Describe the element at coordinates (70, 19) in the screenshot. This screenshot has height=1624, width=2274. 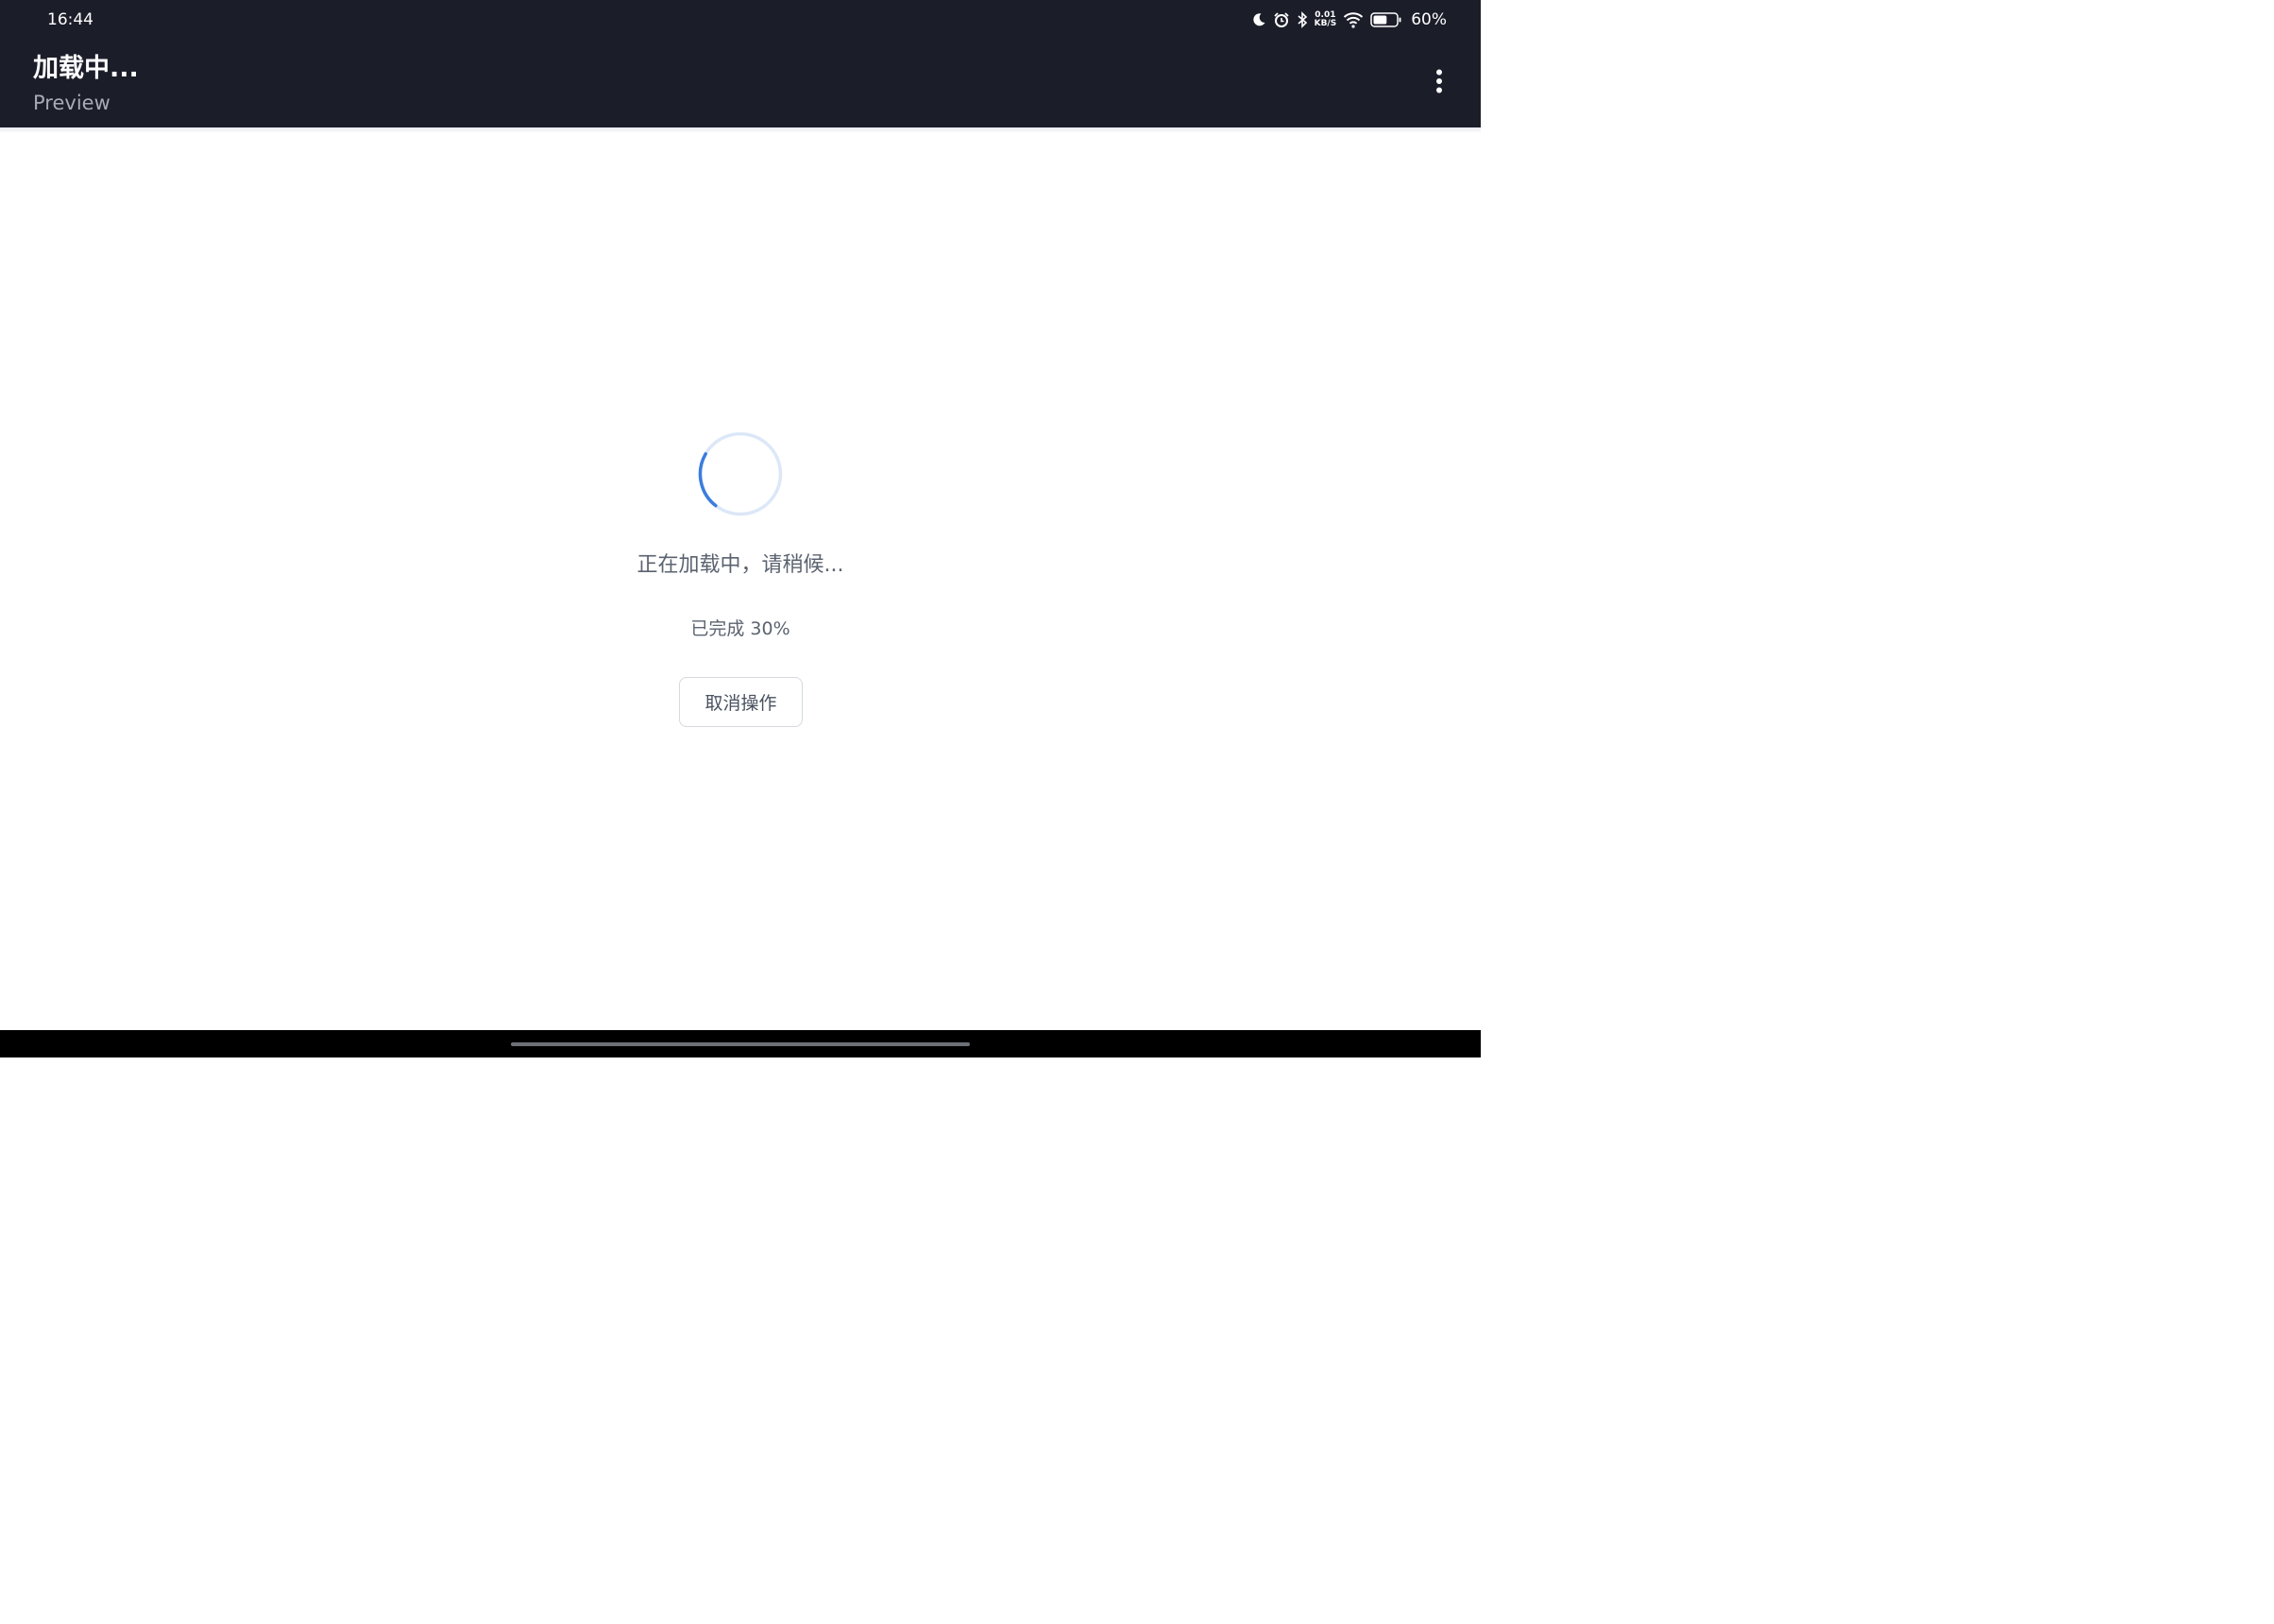
I see `status-time: 16:44` at that location.